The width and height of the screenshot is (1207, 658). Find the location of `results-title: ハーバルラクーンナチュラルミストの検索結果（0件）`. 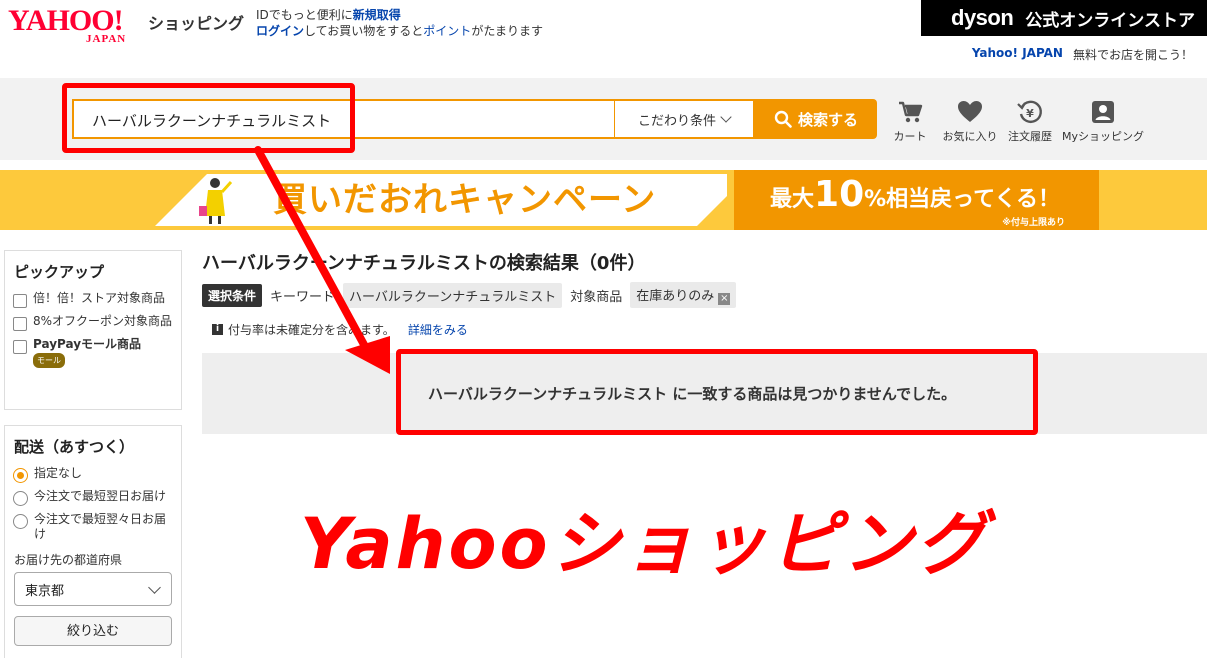

results-title: ハーバルラクーンナチュラルミストの検索結果（0件） is located at coordinates (424, 263).